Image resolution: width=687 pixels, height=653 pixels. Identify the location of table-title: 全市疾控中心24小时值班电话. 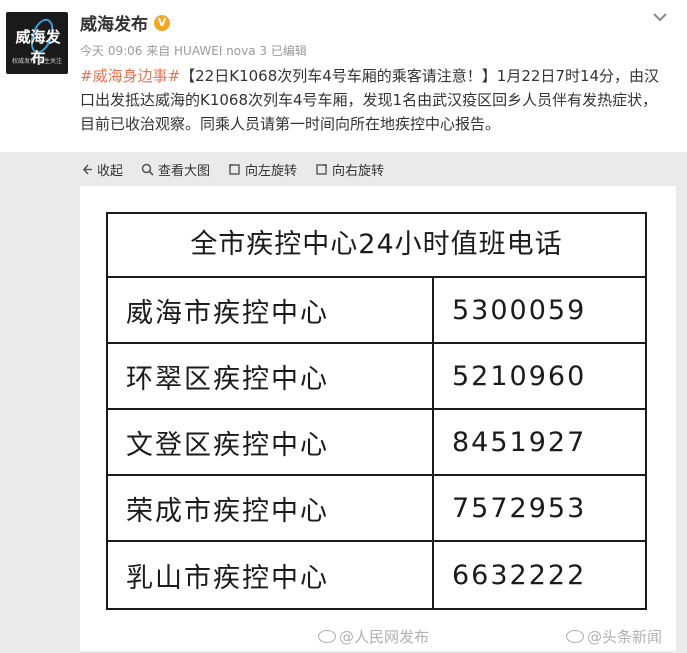
(376, 244).